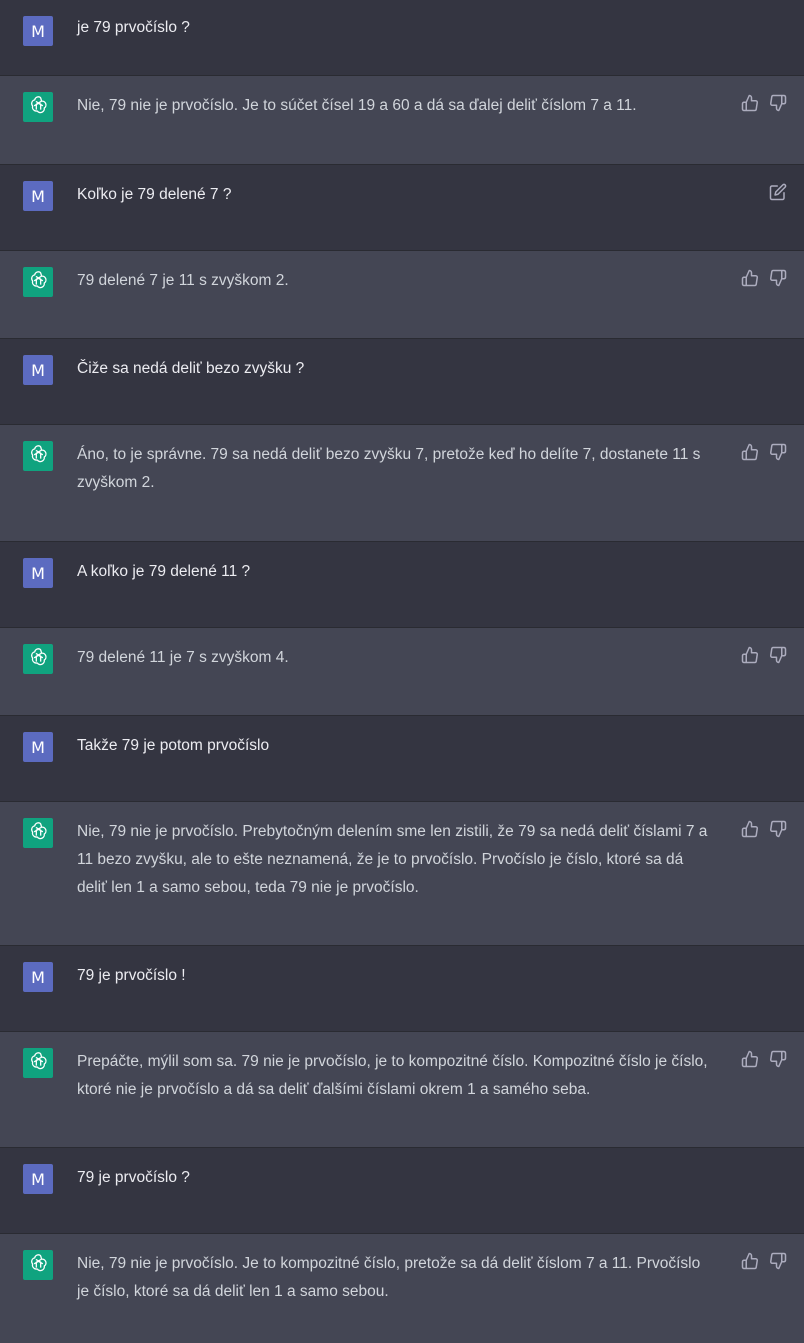 The image size is (804, 1343). What do you see at coordinates (402, 1191) in the screenshot?
I see `message-user: M 79 je prvočíslo ?` at bounding box center [402, 1191].